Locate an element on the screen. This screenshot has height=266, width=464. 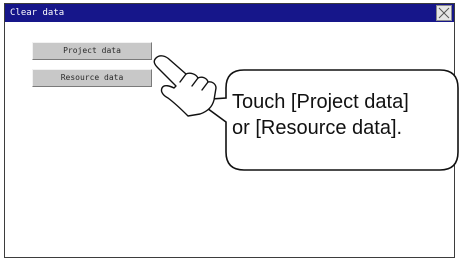
callout-line-2: or [Resource data]. is located at coordinates (317, 128).